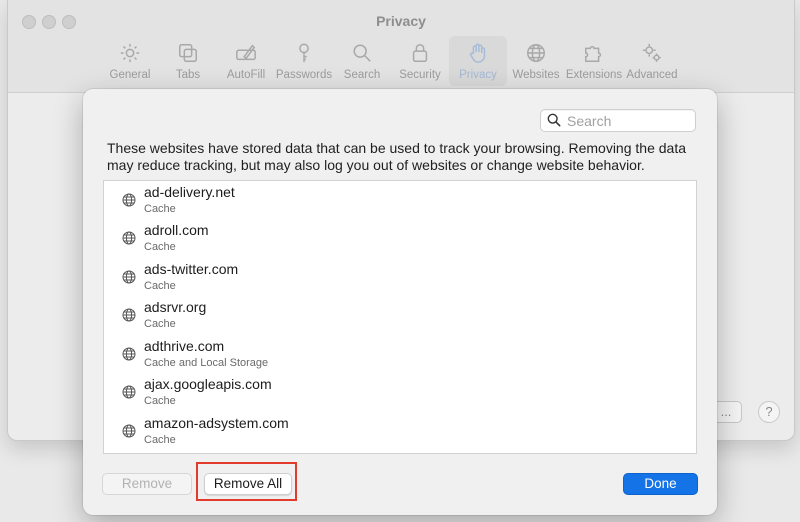 This screenshot has height=522, width=800. What do you see at coordinates (130, 75) in the screenshot?
I see `tab-label: General` at bounding box center [130, 75].